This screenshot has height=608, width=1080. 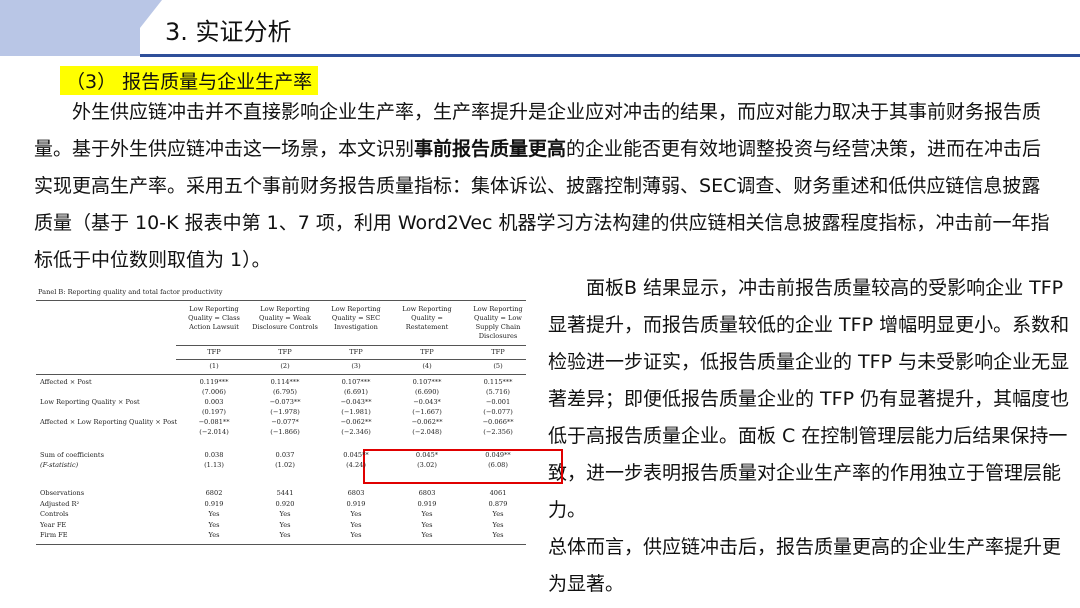 I want to click on tstat-cell: (−2.346), so click(x=356, y=432).